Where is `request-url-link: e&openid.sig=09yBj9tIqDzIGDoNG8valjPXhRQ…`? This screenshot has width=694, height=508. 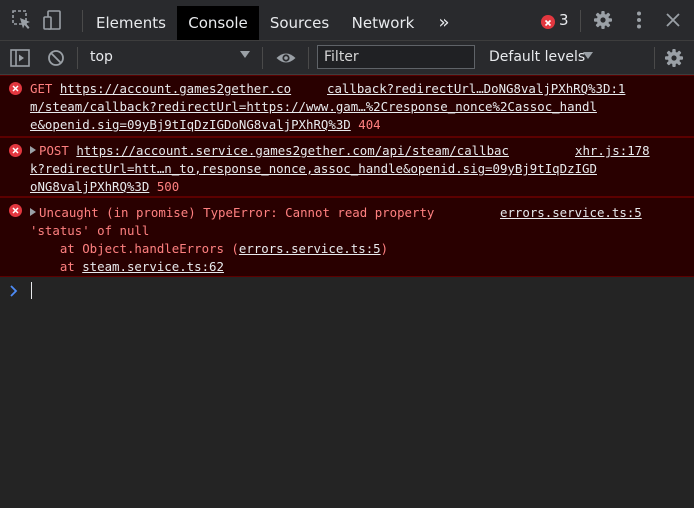 request-url-link: e&openid.sig=09yBj9tIqDzIGDoNG8valjPXhRQ… is located at coordinates (190, 124).